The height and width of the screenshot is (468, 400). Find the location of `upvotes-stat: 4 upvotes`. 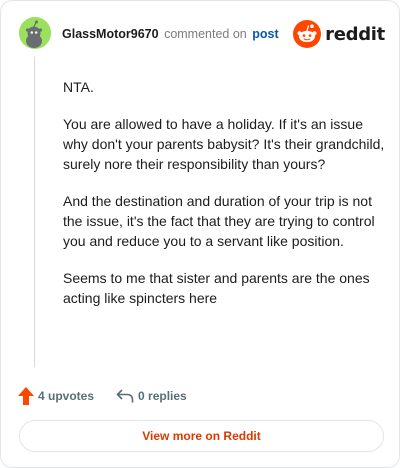

upvotes-stat: 4 upvotes is located at coordinates (56, 396).